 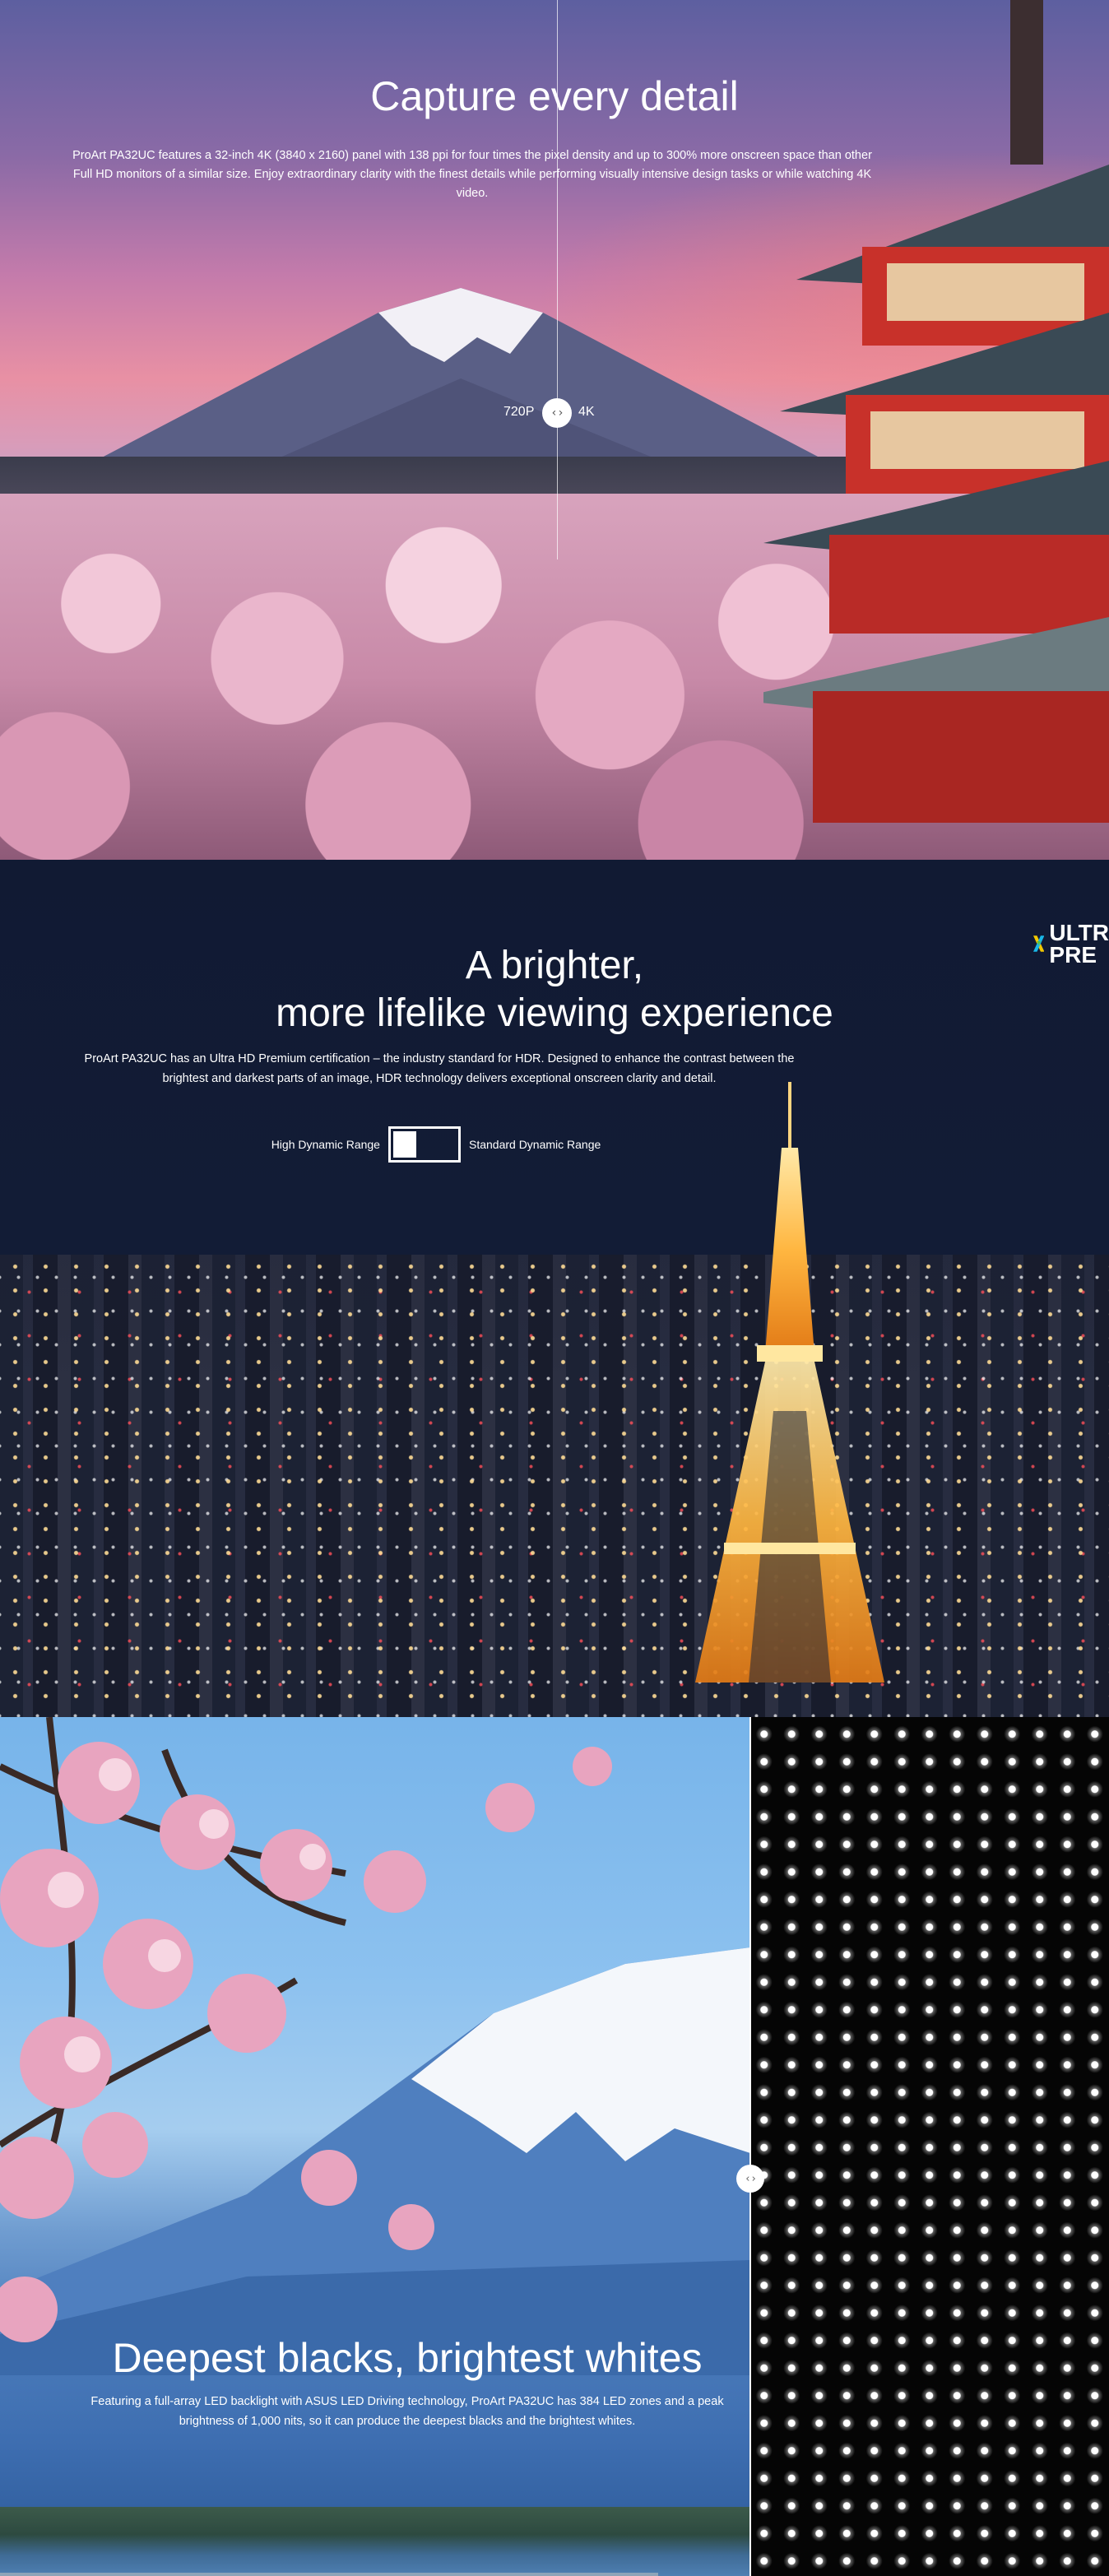 I want to click on section-title: Capture every detail, so click(x=554, y=96).